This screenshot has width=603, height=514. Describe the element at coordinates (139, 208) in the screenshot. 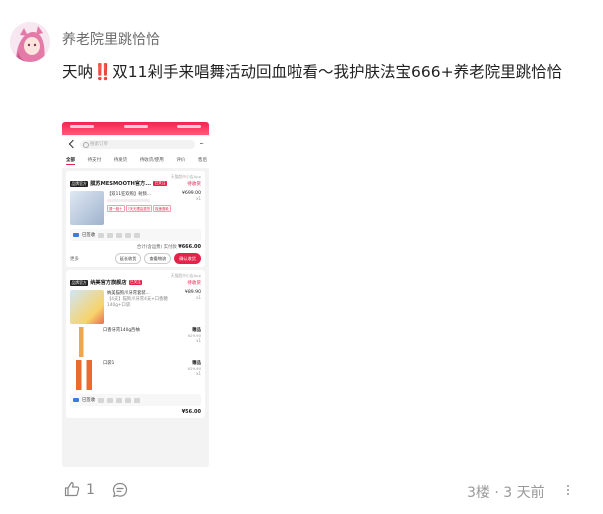

I see `chip: 7天无理由退货` at that location.